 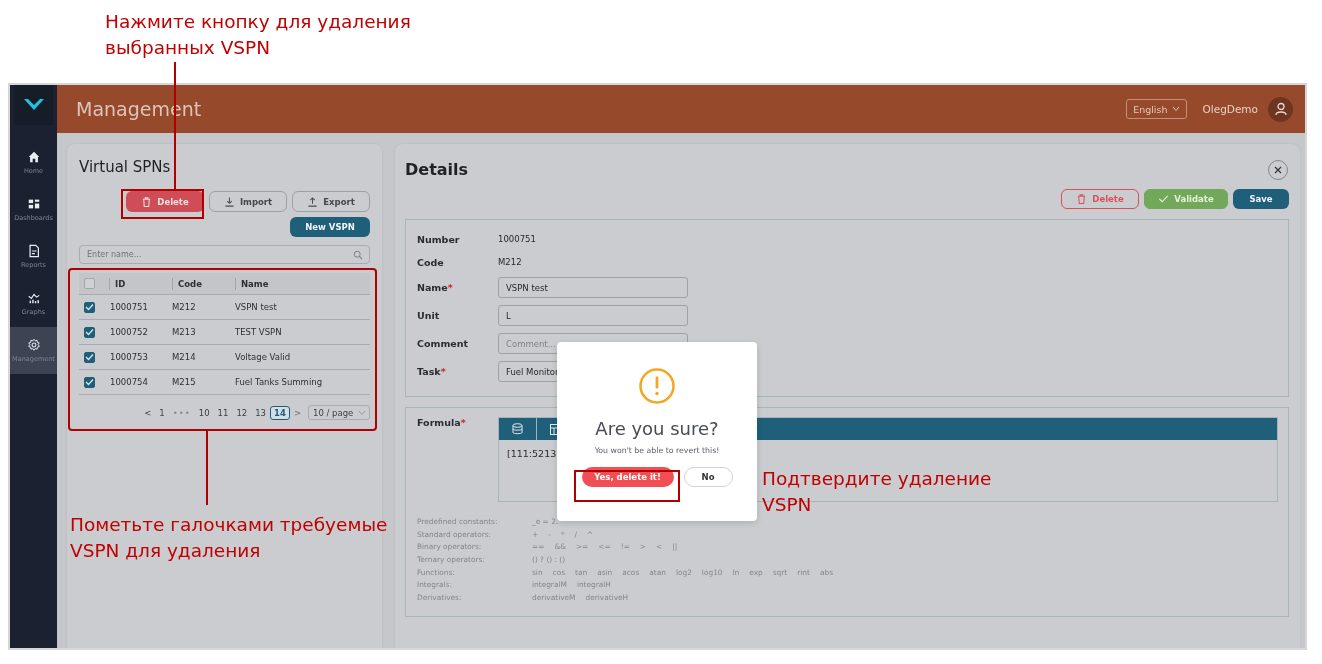 What do you see at coordinates (442, 422) in the screenshot?
I see `field-label: Formula*` at bounding box center [442, 422].